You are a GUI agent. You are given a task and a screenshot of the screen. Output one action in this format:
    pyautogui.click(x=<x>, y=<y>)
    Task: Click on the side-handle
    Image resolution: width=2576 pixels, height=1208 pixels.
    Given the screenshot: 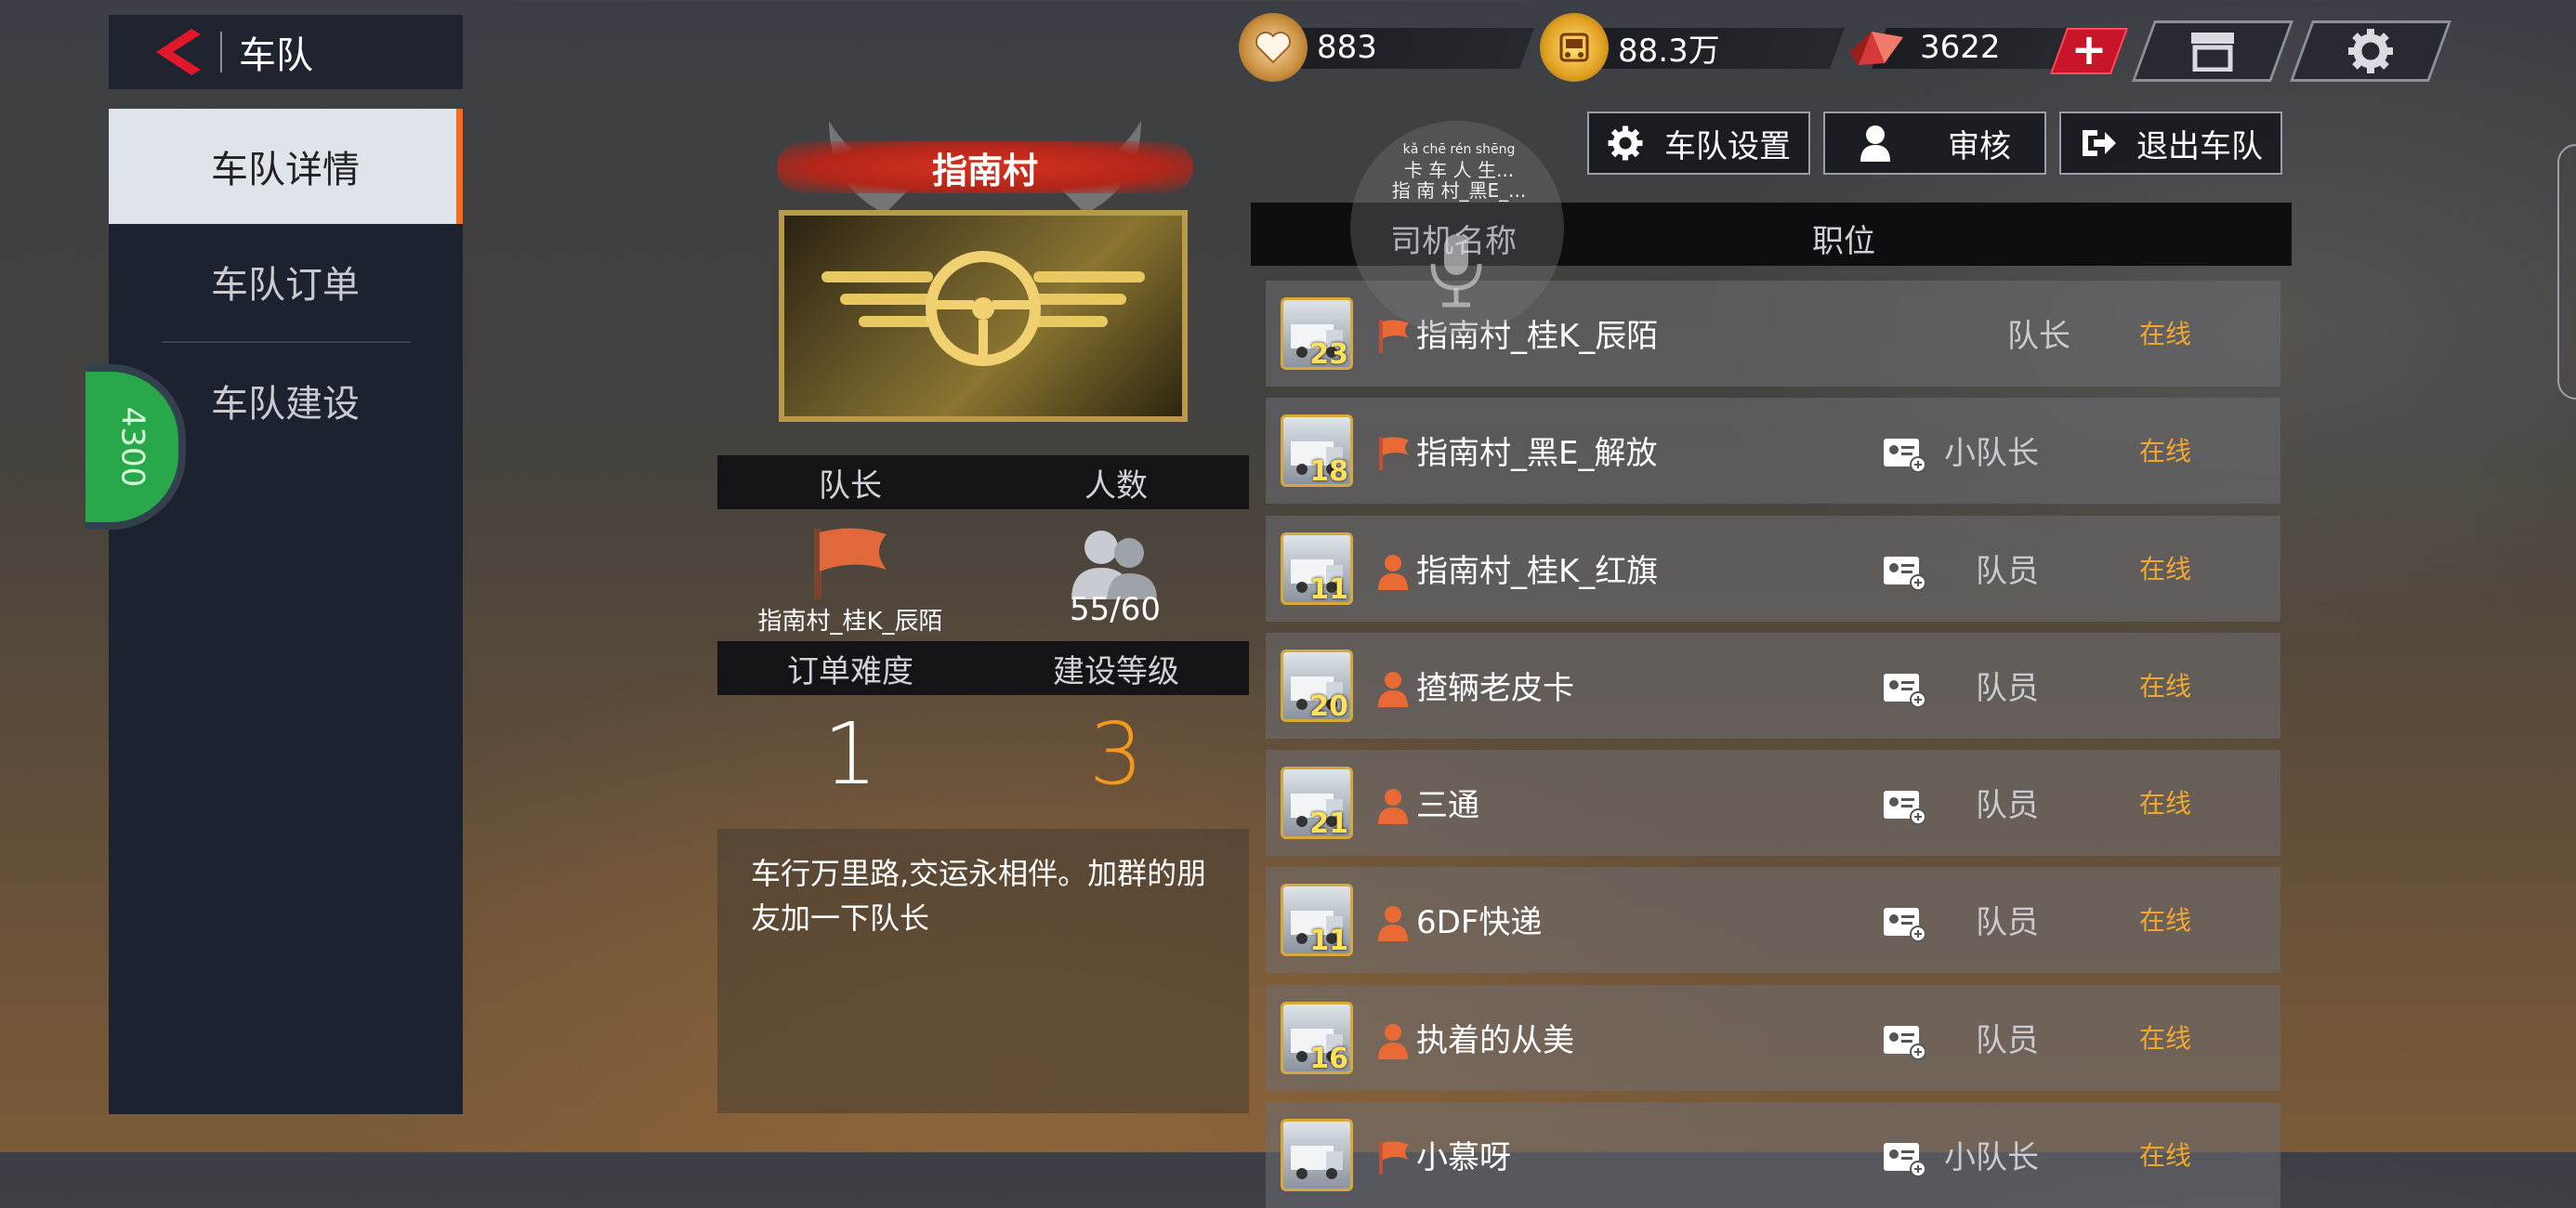 What is the action you would take?
    pyautogui.click(x=2566, y=272)
    